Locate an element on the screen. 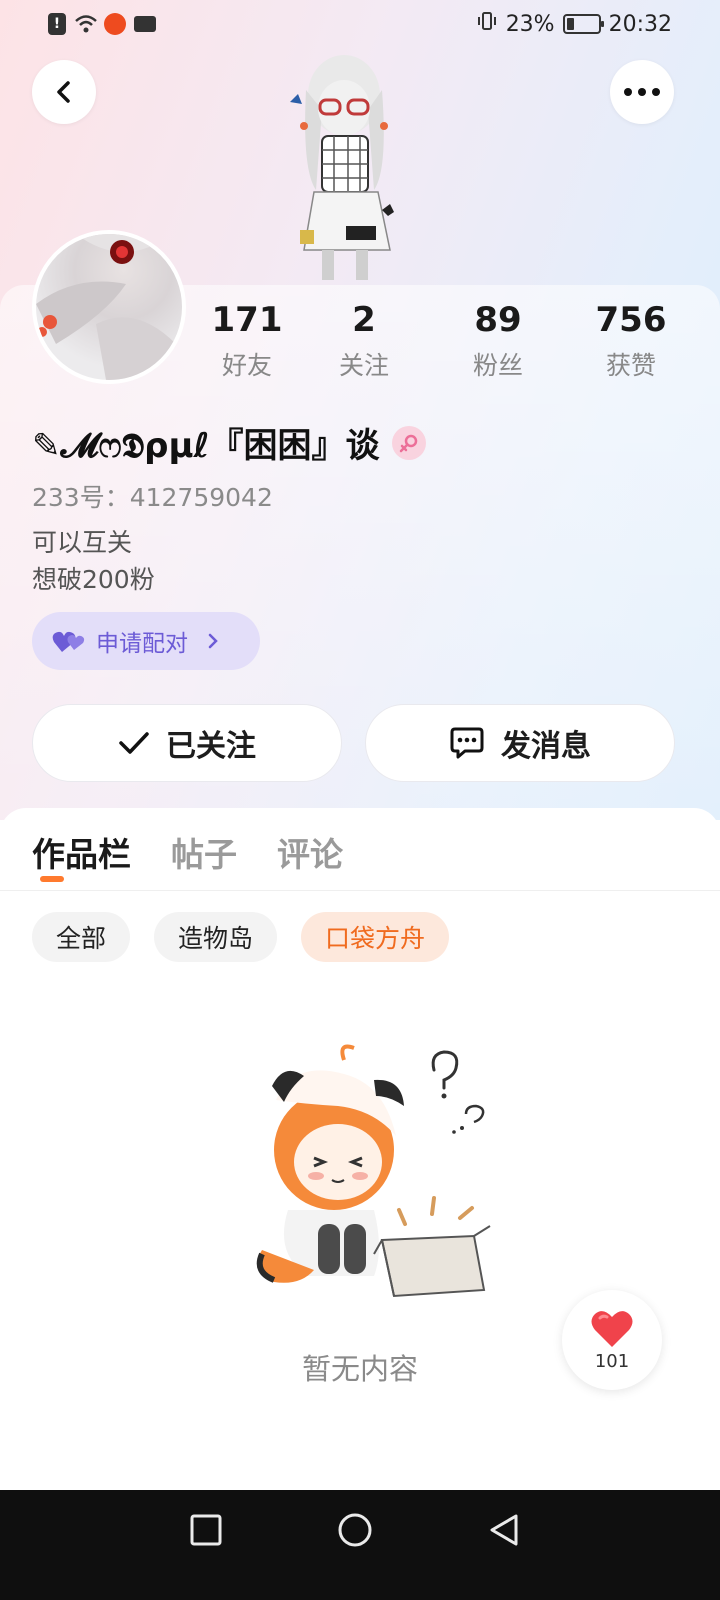  filter-creation-island: 造物岛 is located at coordinates (216, 937).